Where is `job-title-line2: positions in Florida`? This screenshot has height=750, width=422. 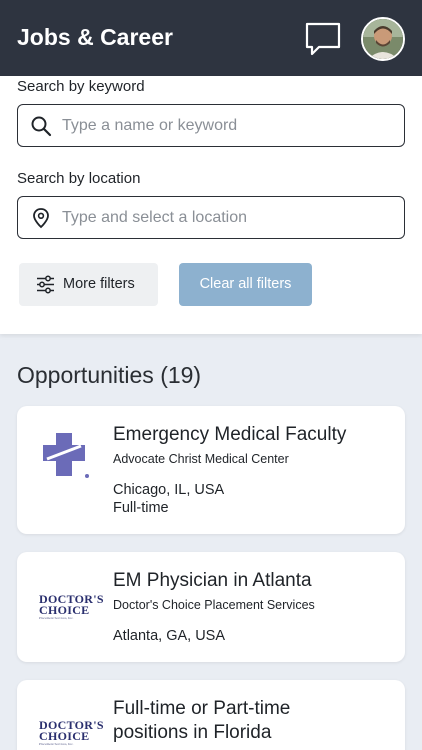
job-title-line2: positions in Florida is located at coordinates (192, 732).